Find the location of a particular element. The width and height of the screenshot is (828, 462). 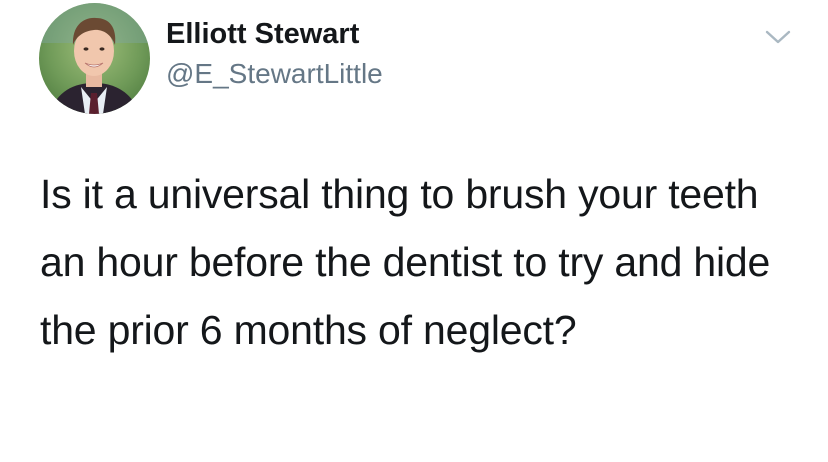

chevron-down-icon is located at coordinates (778, 37).